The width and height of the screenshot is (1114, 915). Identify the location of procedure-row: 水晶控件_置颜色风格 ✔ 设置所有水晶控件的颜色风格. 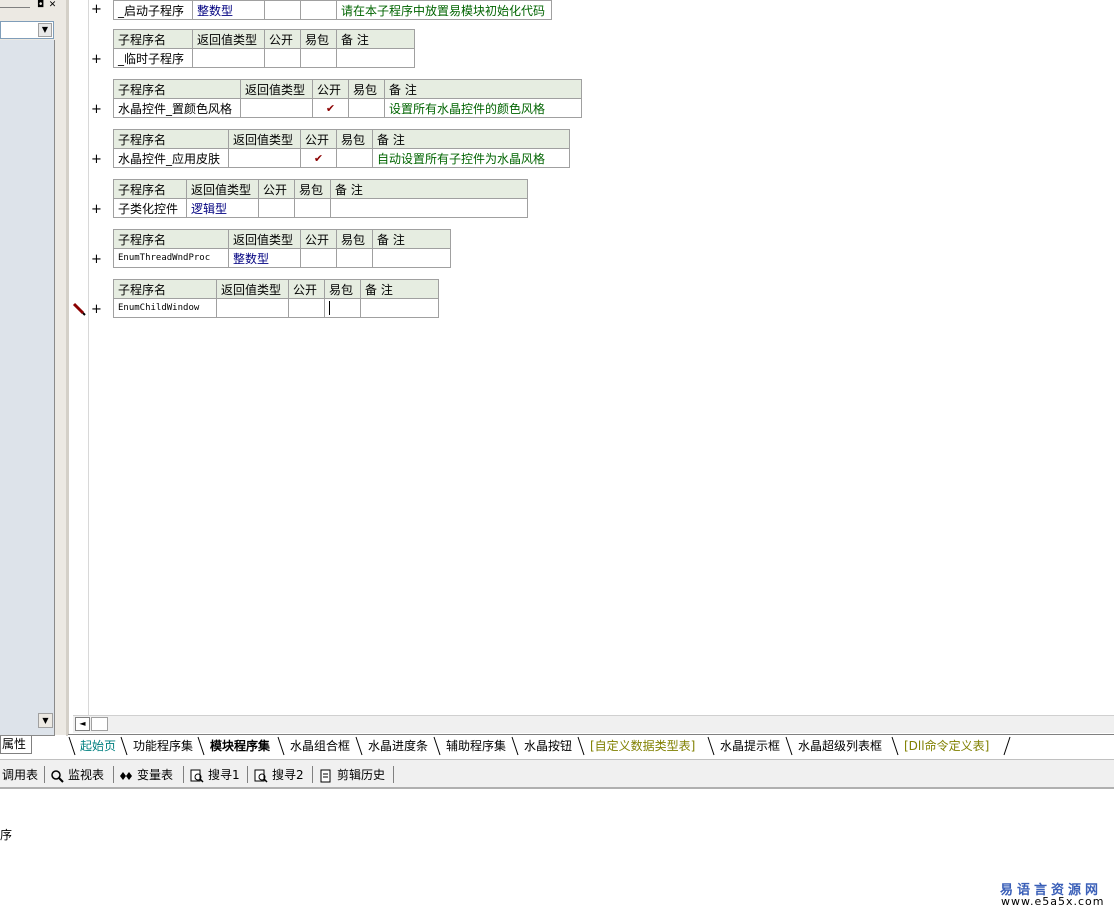
(347, 108).